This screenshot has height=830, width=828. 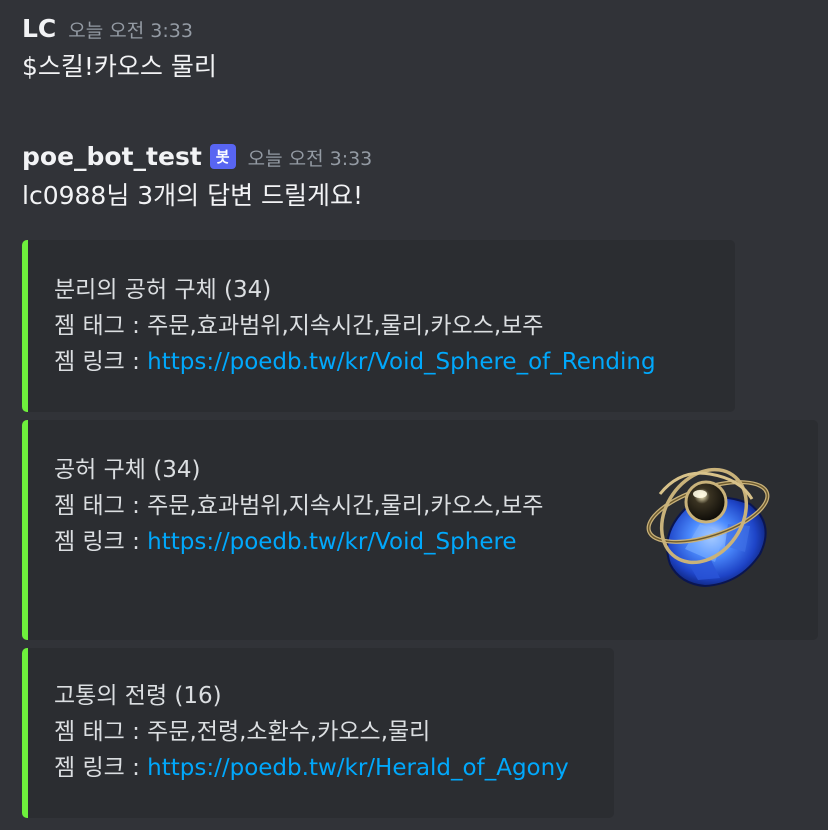 I want to click on embed-tags-line: 젬 태그 : 주문,전령,소환수,카오스,물리, so click(x=311, y=732).